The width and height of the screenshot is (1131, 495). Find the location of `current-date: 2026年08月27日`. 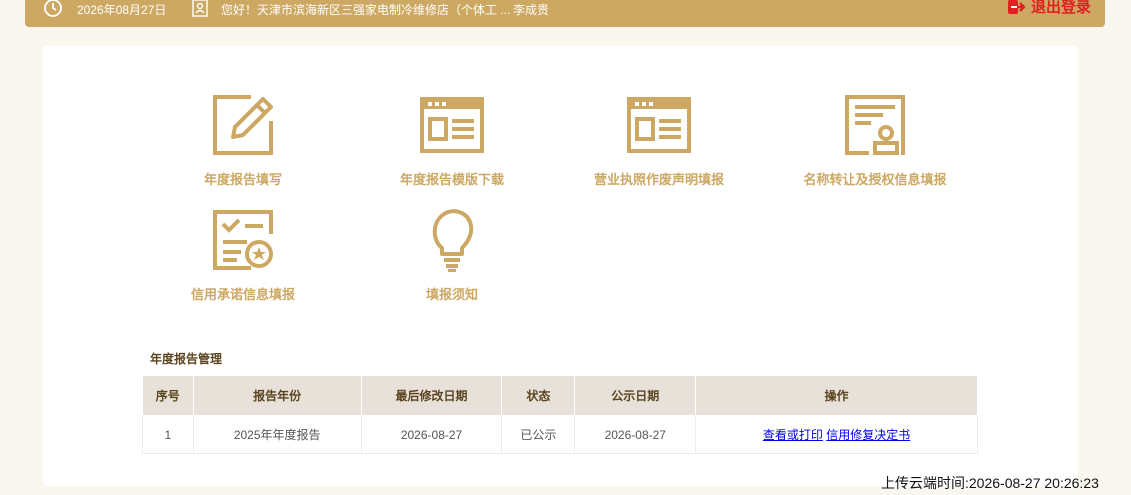

current-date: 2026年08月27日 is located at coordinates (122, 10).